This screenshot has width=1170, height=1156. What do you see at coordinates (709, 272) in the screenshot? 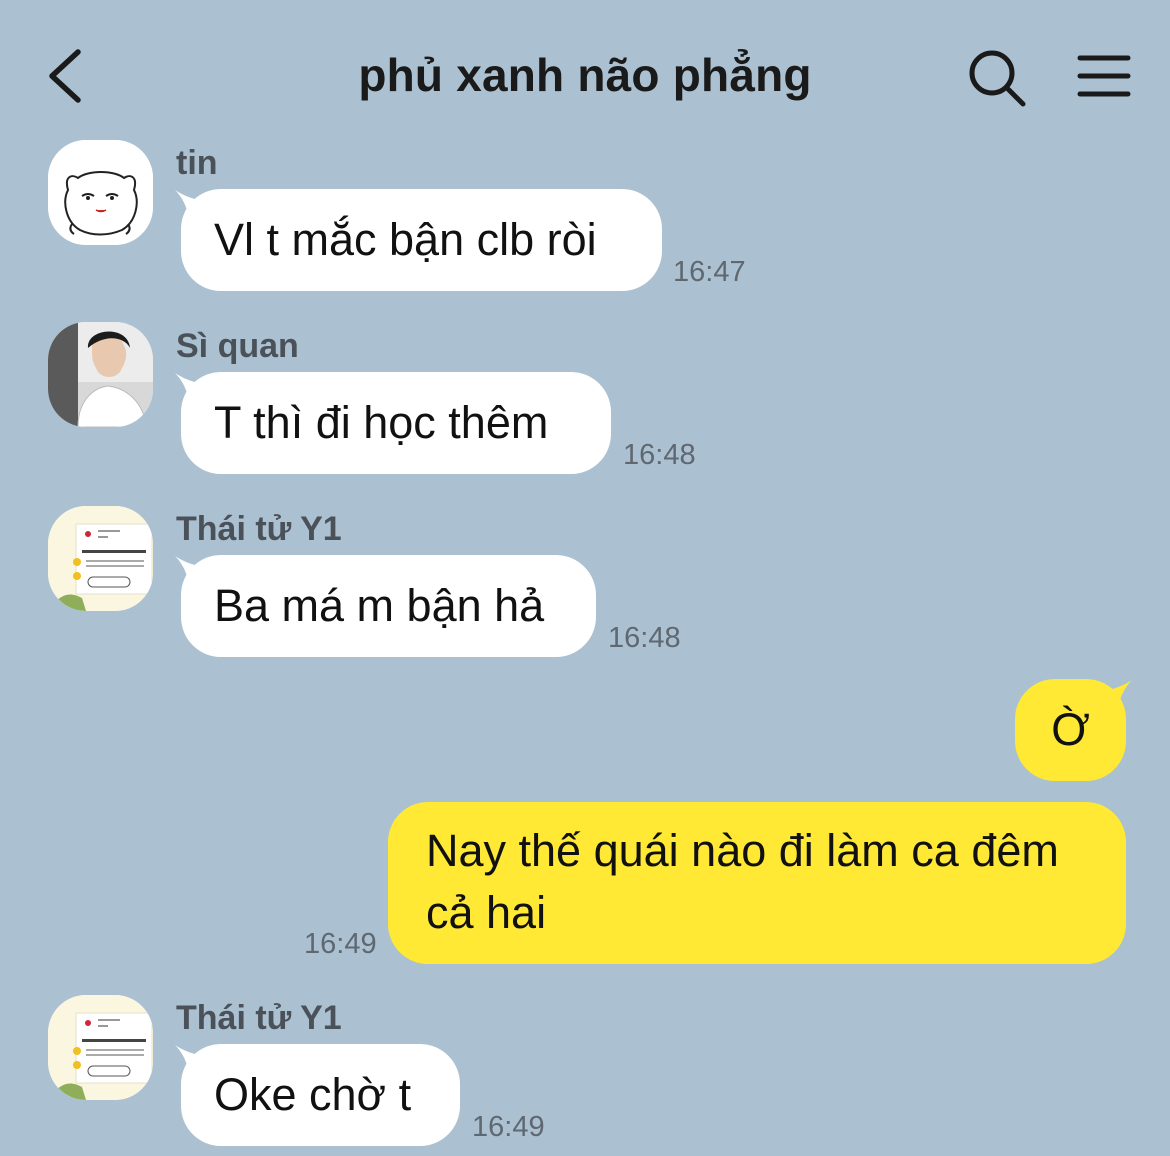
I see `message-timestamp: 16:47` at bounding box center [709, 272].